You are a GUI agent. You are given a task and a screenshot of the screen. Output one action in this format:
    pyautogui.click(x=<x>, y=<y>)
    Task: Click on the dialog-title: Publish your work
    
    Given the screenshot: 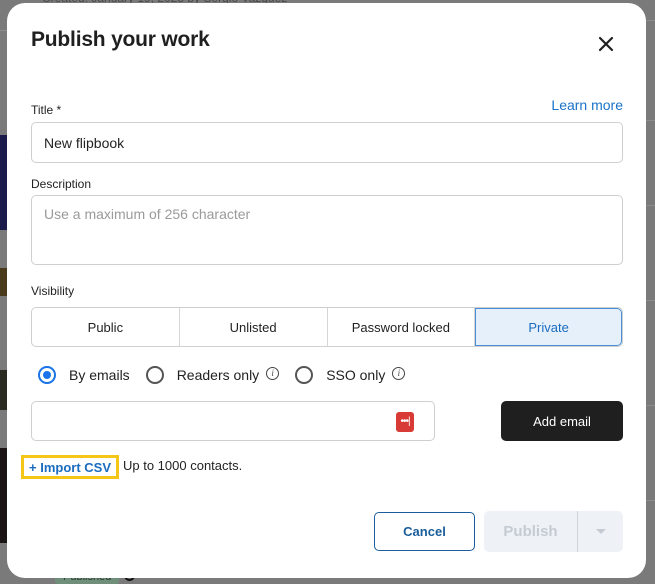 What is the action you would take?
    pyautogui.click(x=120, y=39)
    